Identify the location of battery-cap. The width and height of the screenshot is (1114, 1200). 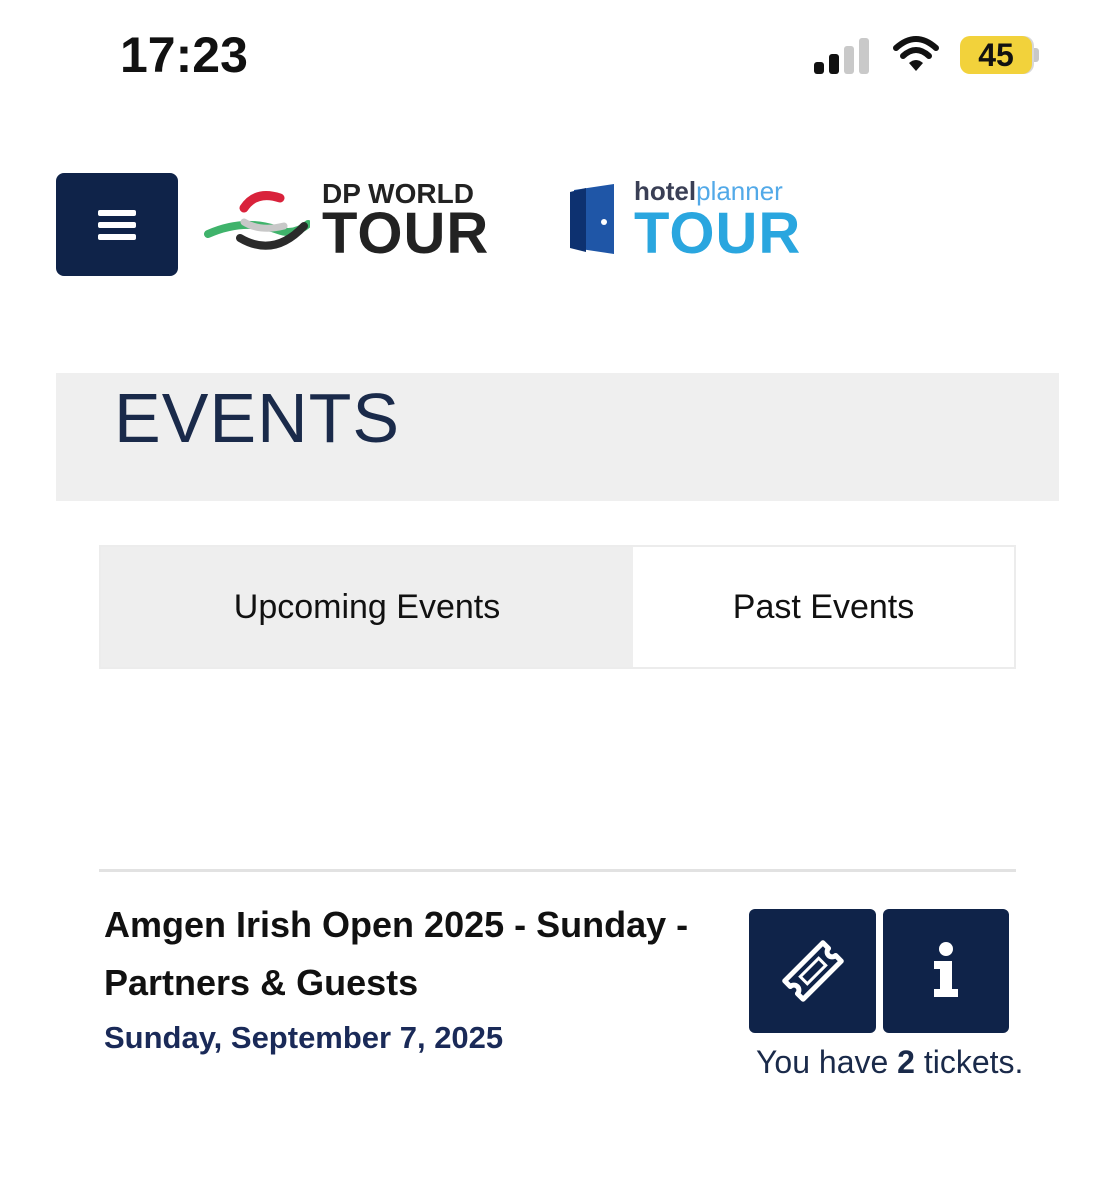
(1036, 55).